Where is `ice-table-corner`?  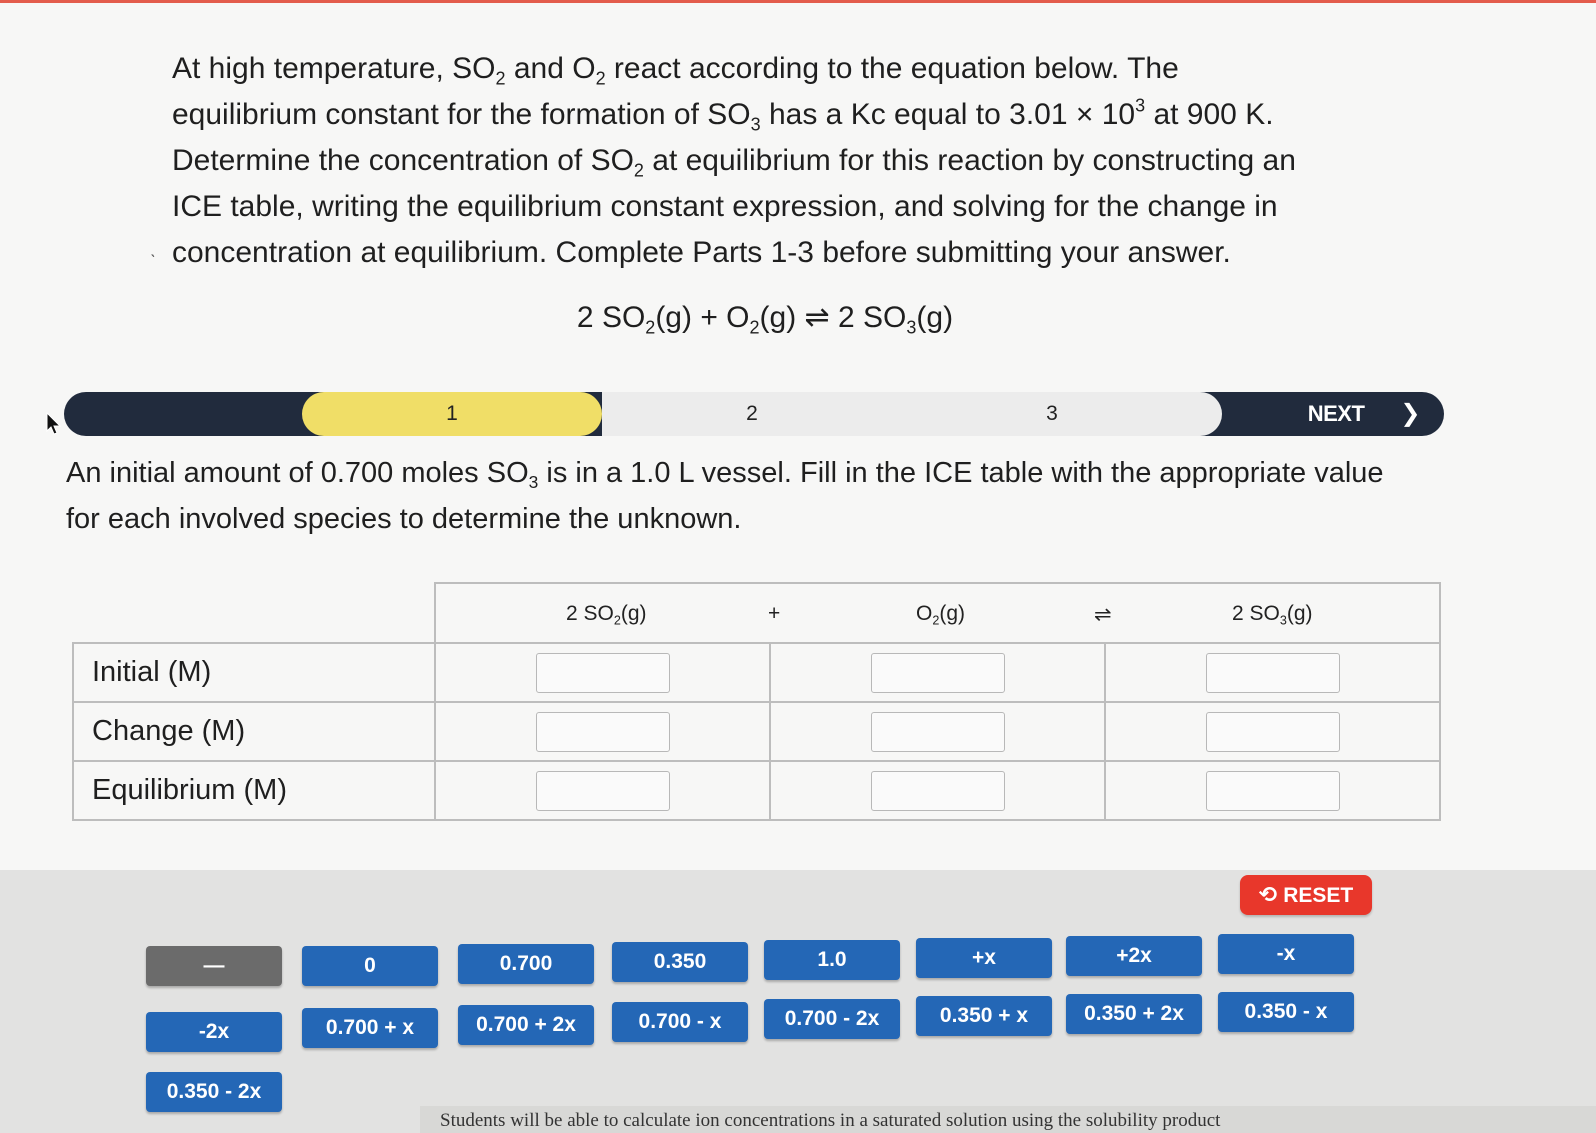
ice-table-corner is located at coordinates (254, 613).